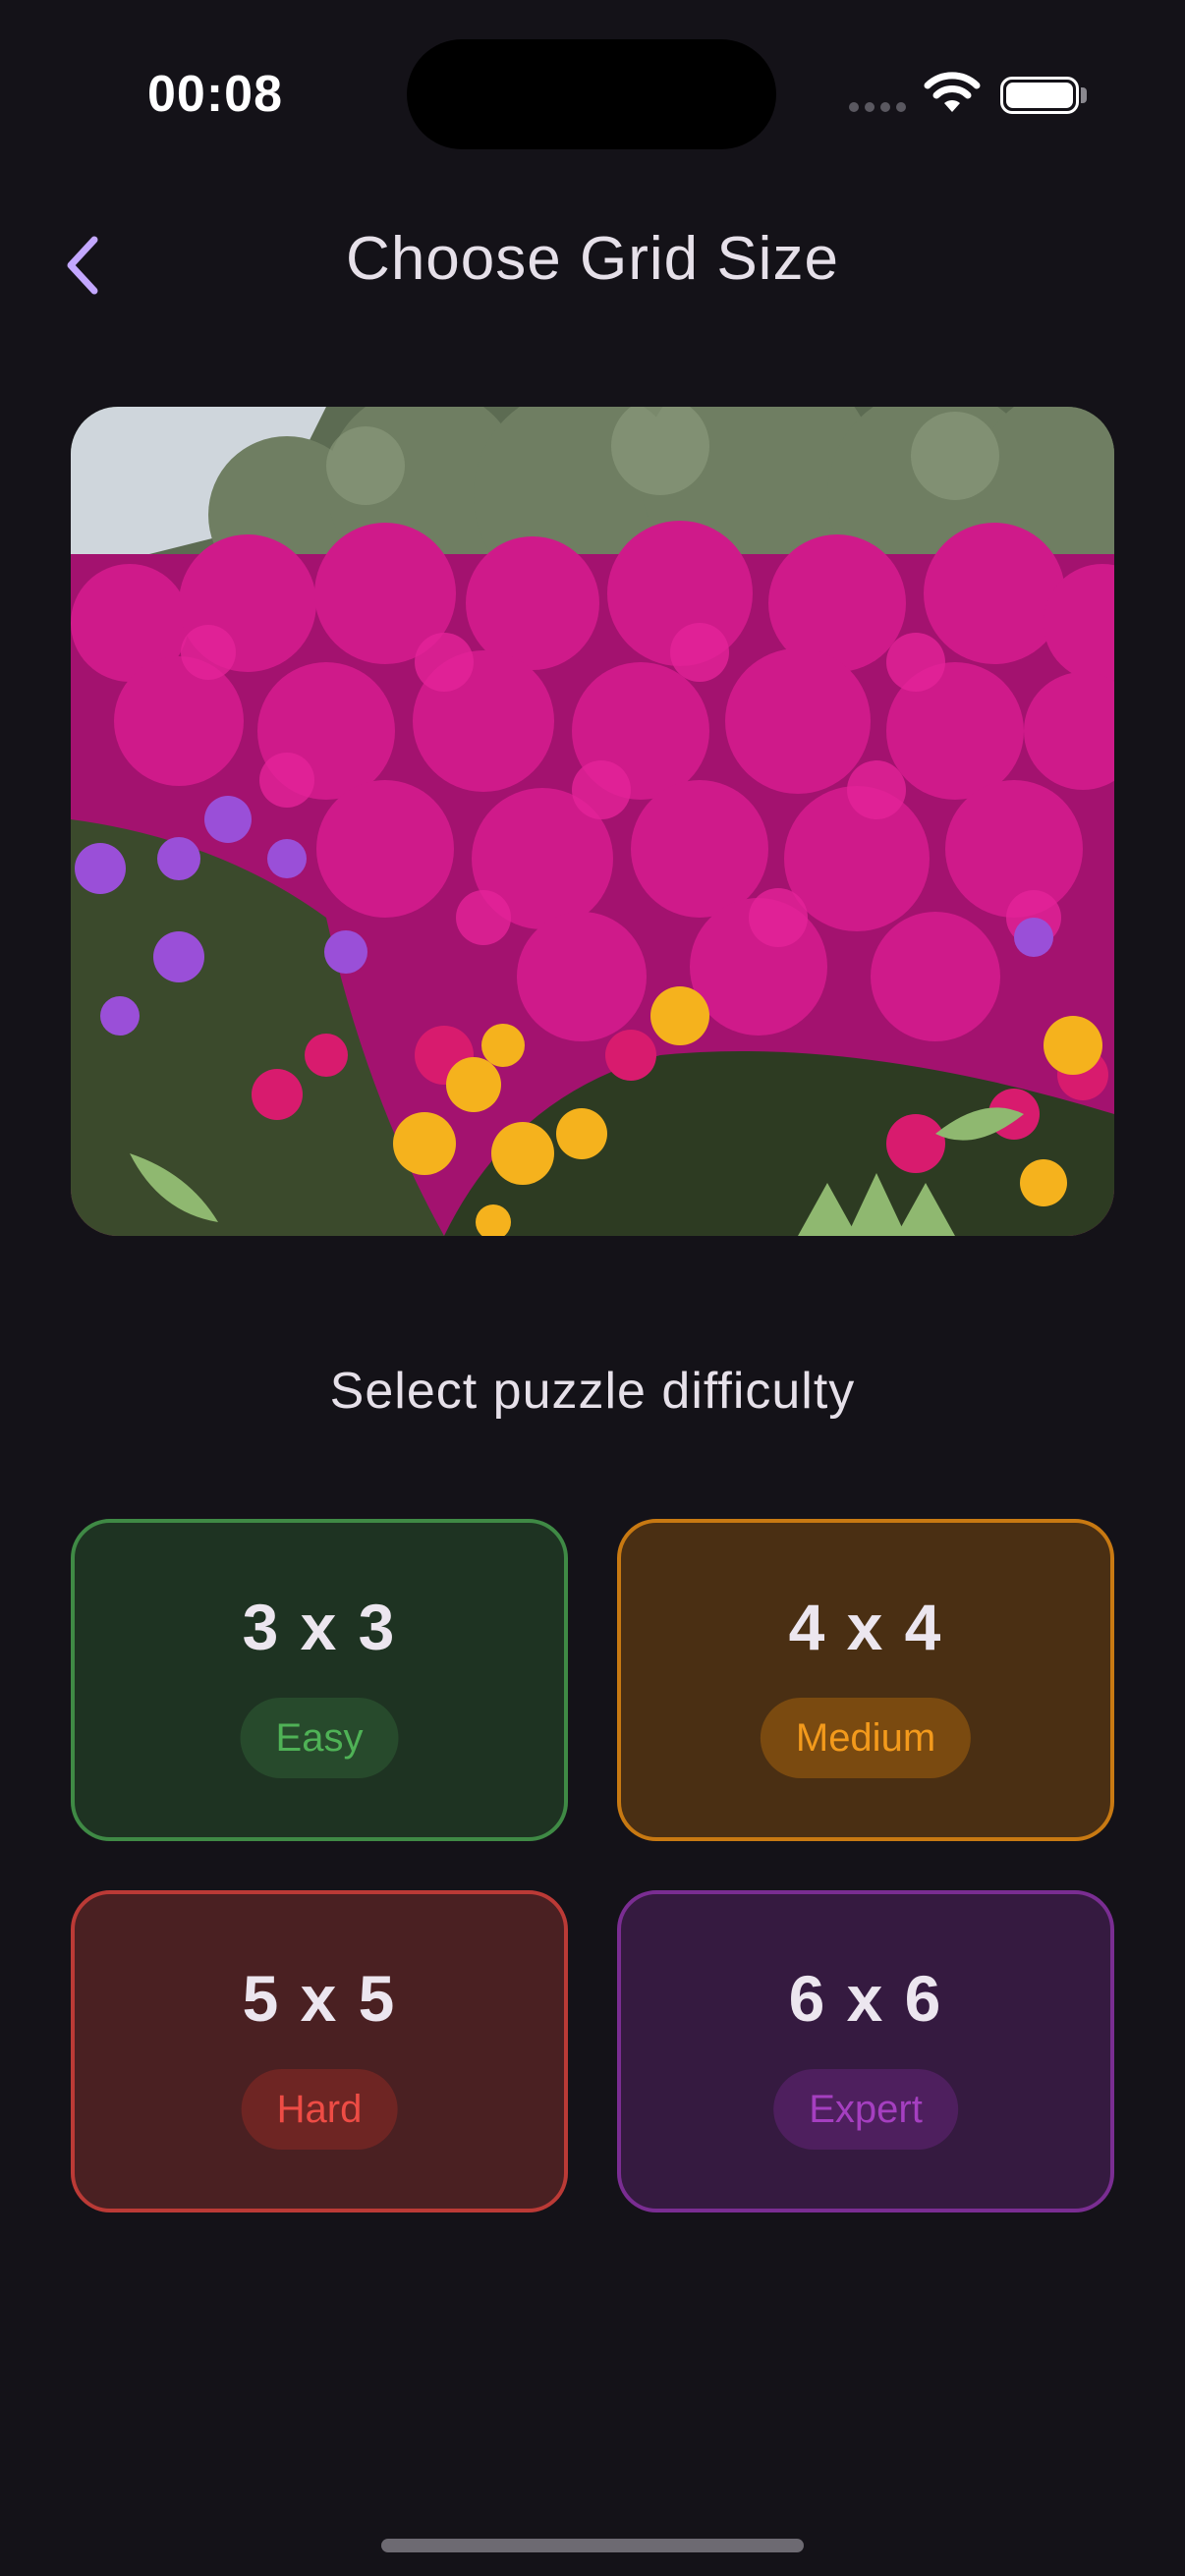 This screenshot has height=2576, width=1185. I want to click on difficulty-badge: Easy, so click(320, 1738).